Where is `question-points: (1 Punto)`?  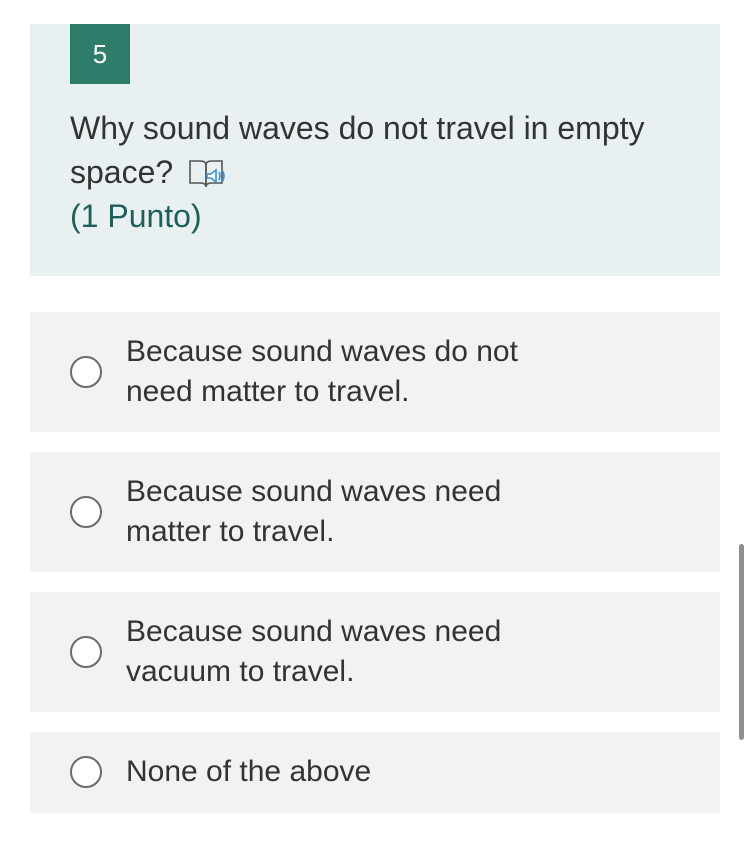
question-points: (1 Punto) is located at coordinates (136, 216).